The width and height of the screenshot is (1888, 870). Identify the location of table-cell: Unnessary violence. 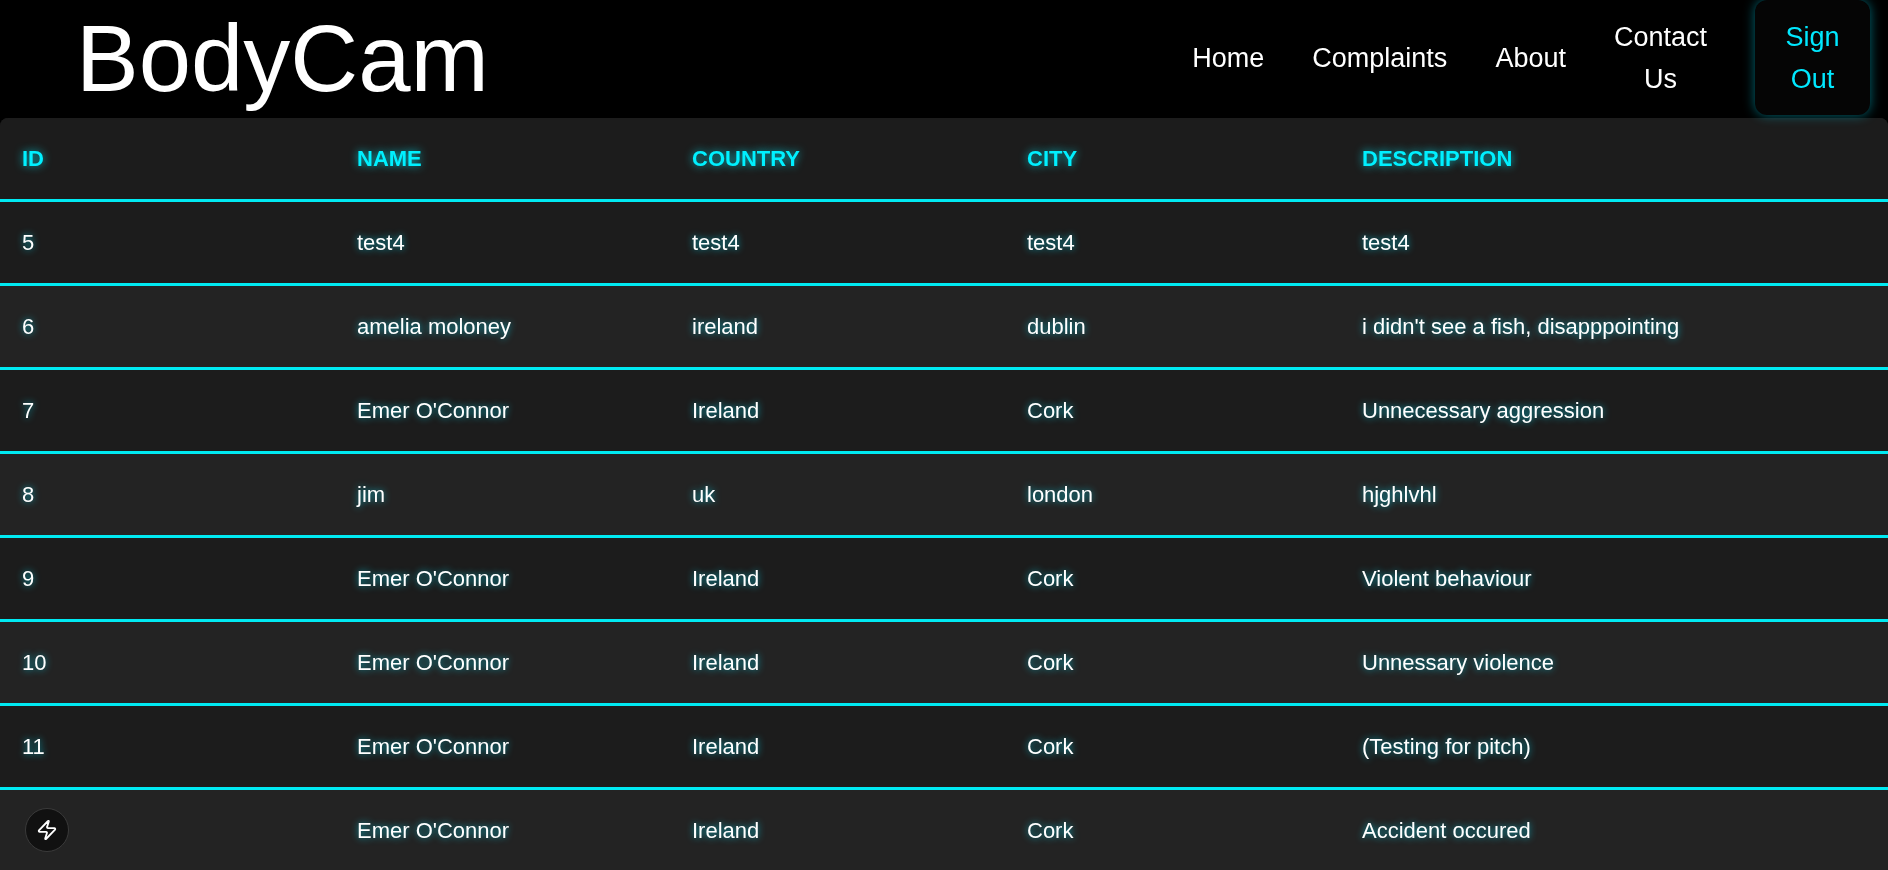
(1458, 662).